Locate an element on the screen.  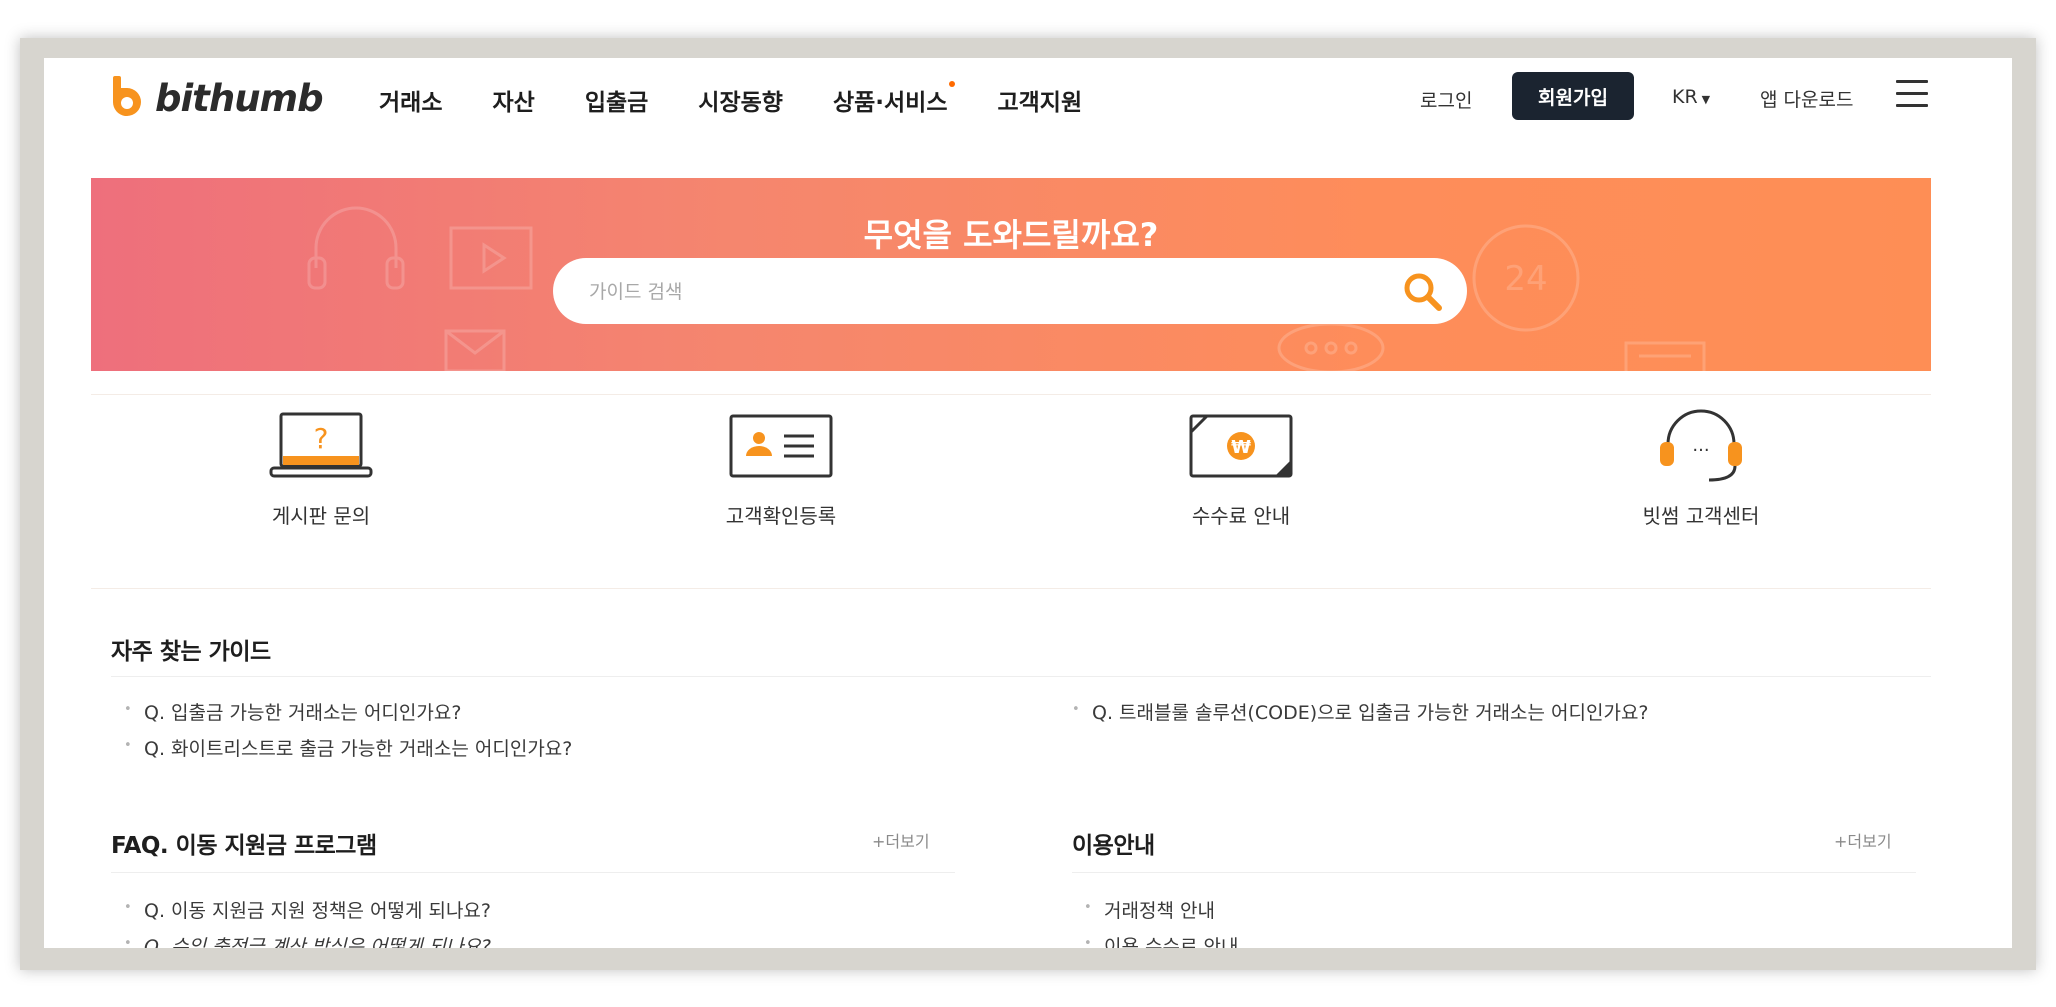
quick-link-label: 고객확인등록 is located at coordinates (781, 516).